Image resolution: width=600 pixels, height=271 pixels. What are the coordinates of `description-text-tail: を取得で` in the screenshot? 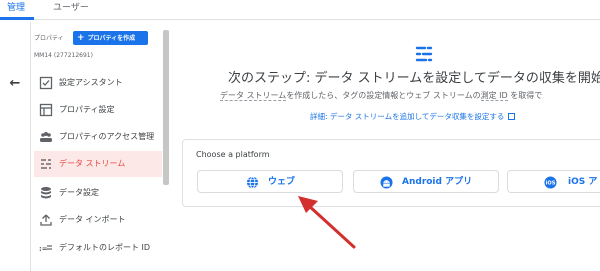 It's located at (525, 95).